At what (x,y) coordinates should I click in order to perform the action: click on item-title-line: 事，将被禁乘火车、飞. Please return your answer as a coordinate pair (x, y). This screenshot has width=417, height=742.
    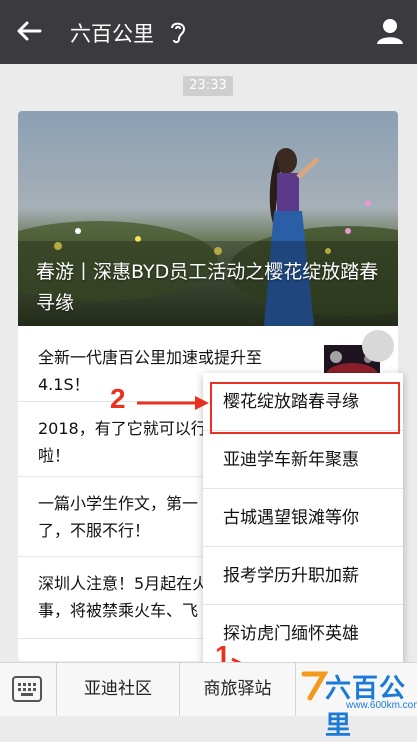
    Looking at the image, I should click on (118, 610).